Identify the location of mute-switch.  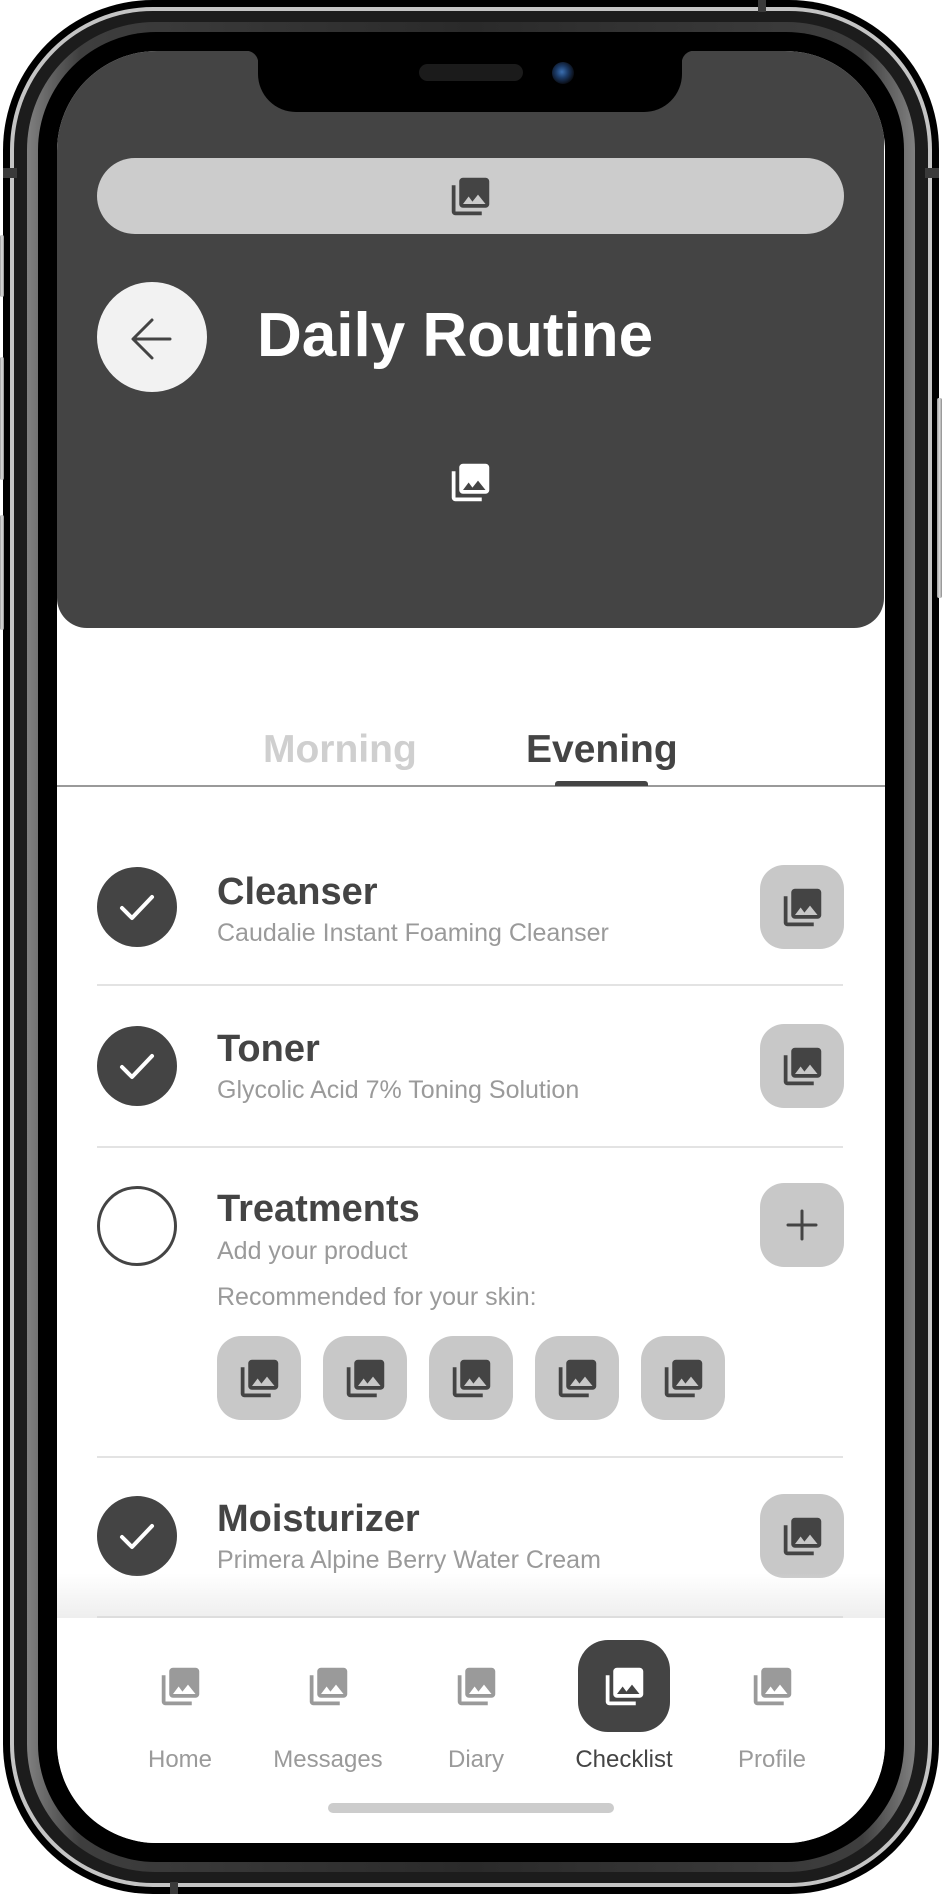
(2, 266).